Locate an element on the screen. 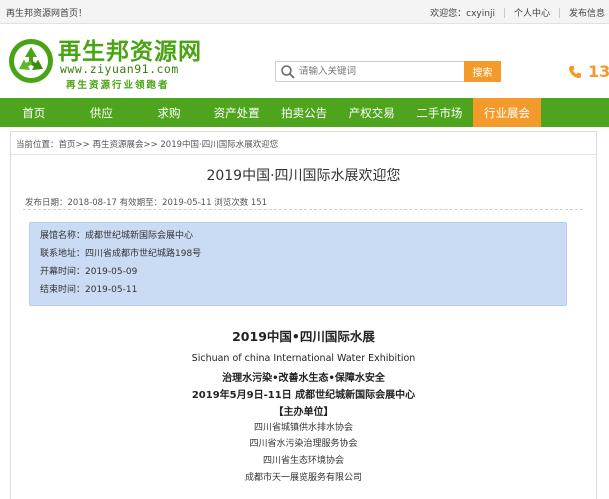 The width and height of the screenshot is (609, 499). nav-item-auction: 拍卖公告 is located at coordinates (304, 112).